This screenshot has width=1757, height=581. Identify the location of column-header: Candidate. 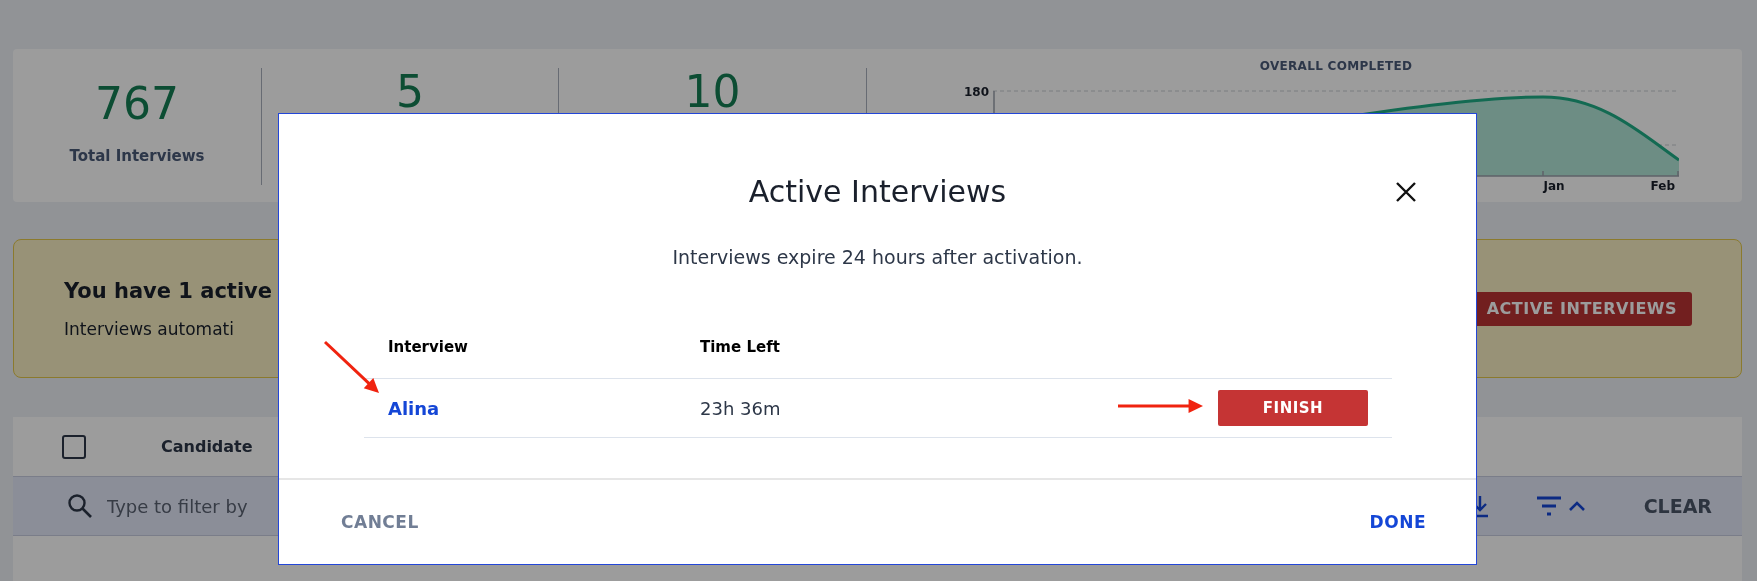
(207, 446).